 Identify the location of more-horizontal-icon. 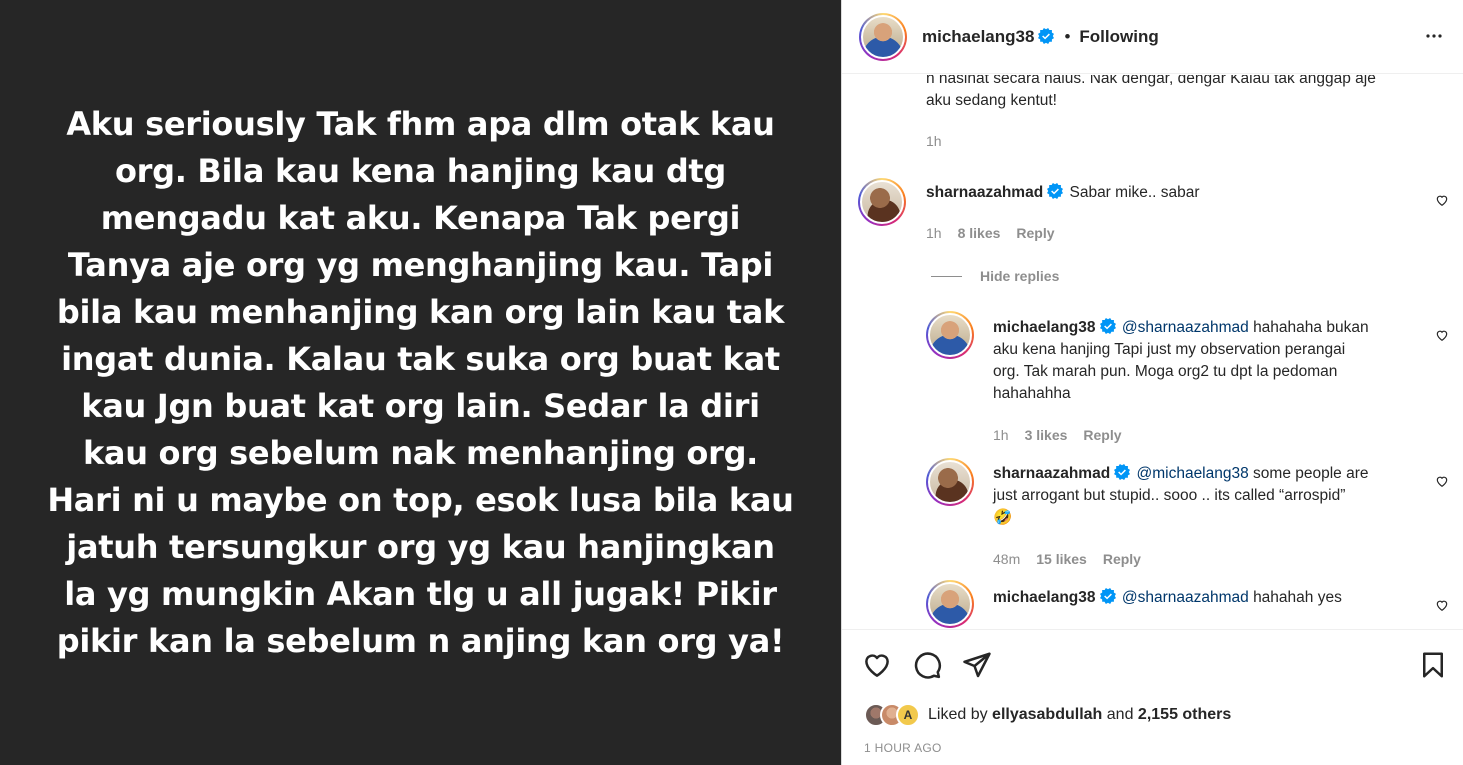
(1434, 36).